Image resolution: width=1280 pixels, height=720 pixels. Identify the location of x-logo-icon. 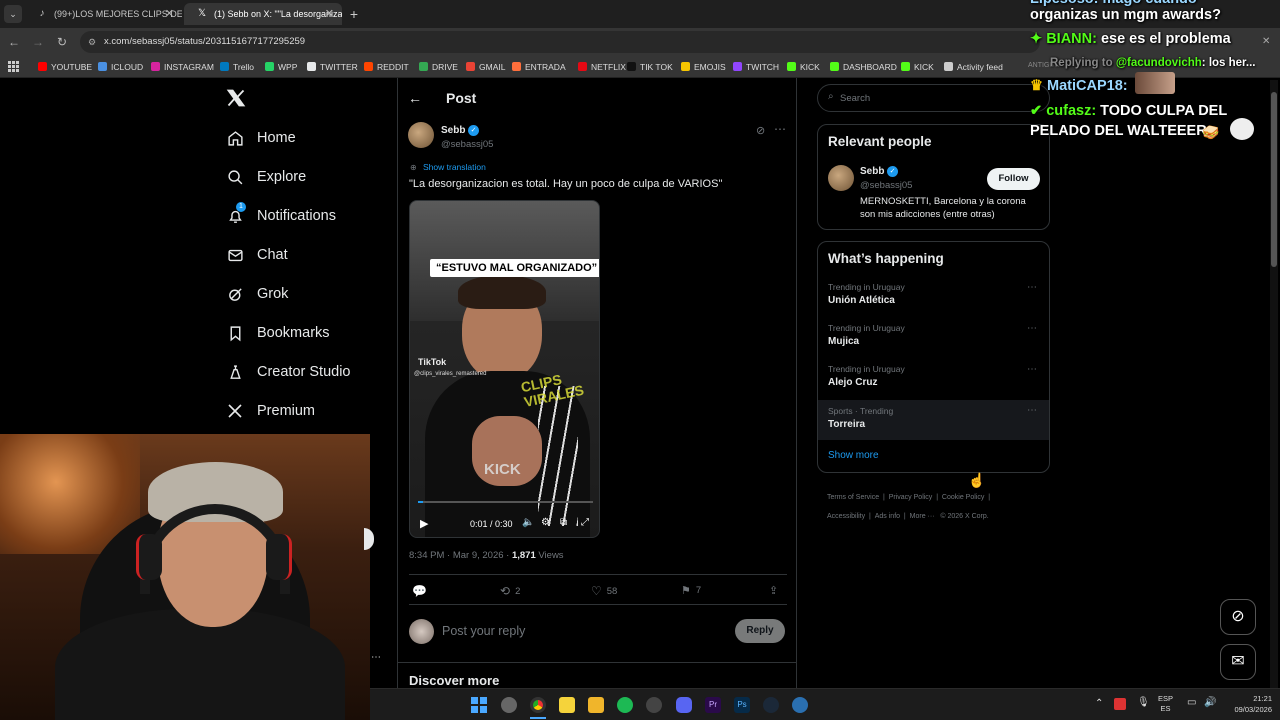
(236, 98).